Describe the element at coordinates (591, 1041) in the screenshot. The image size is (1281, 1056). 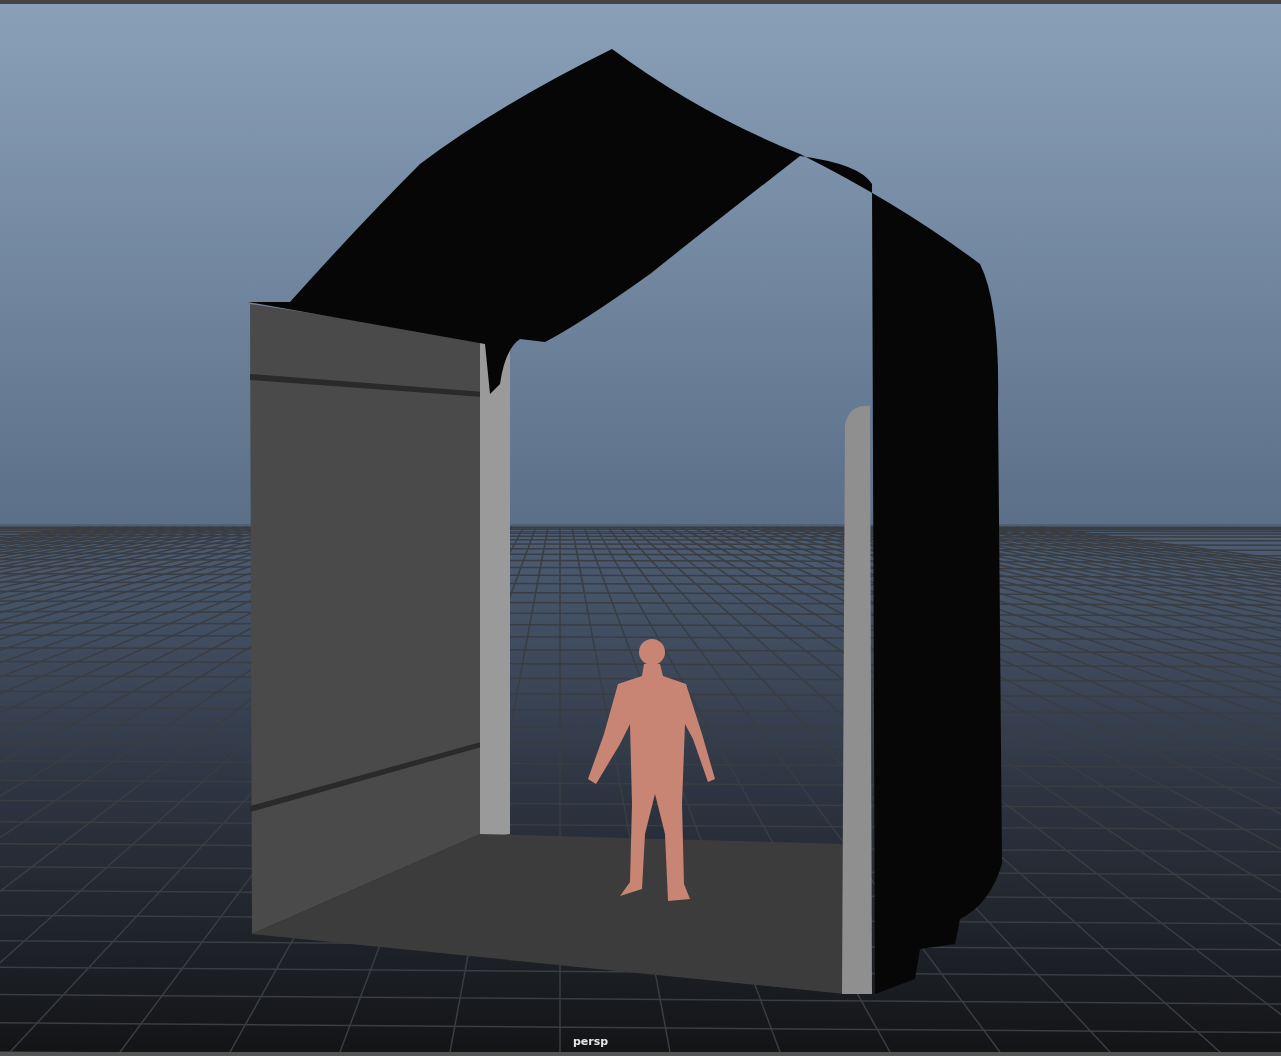
I see `camera-label: persp` at that location.